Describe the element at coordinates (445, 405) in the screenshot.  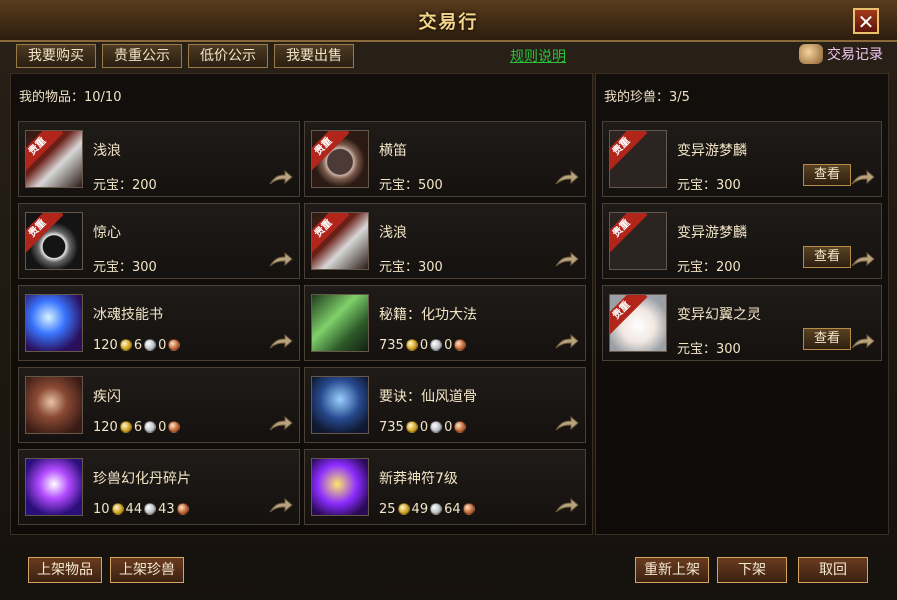
I see `item-card: 要诀：仙风道骨 735 0 0` at that location.